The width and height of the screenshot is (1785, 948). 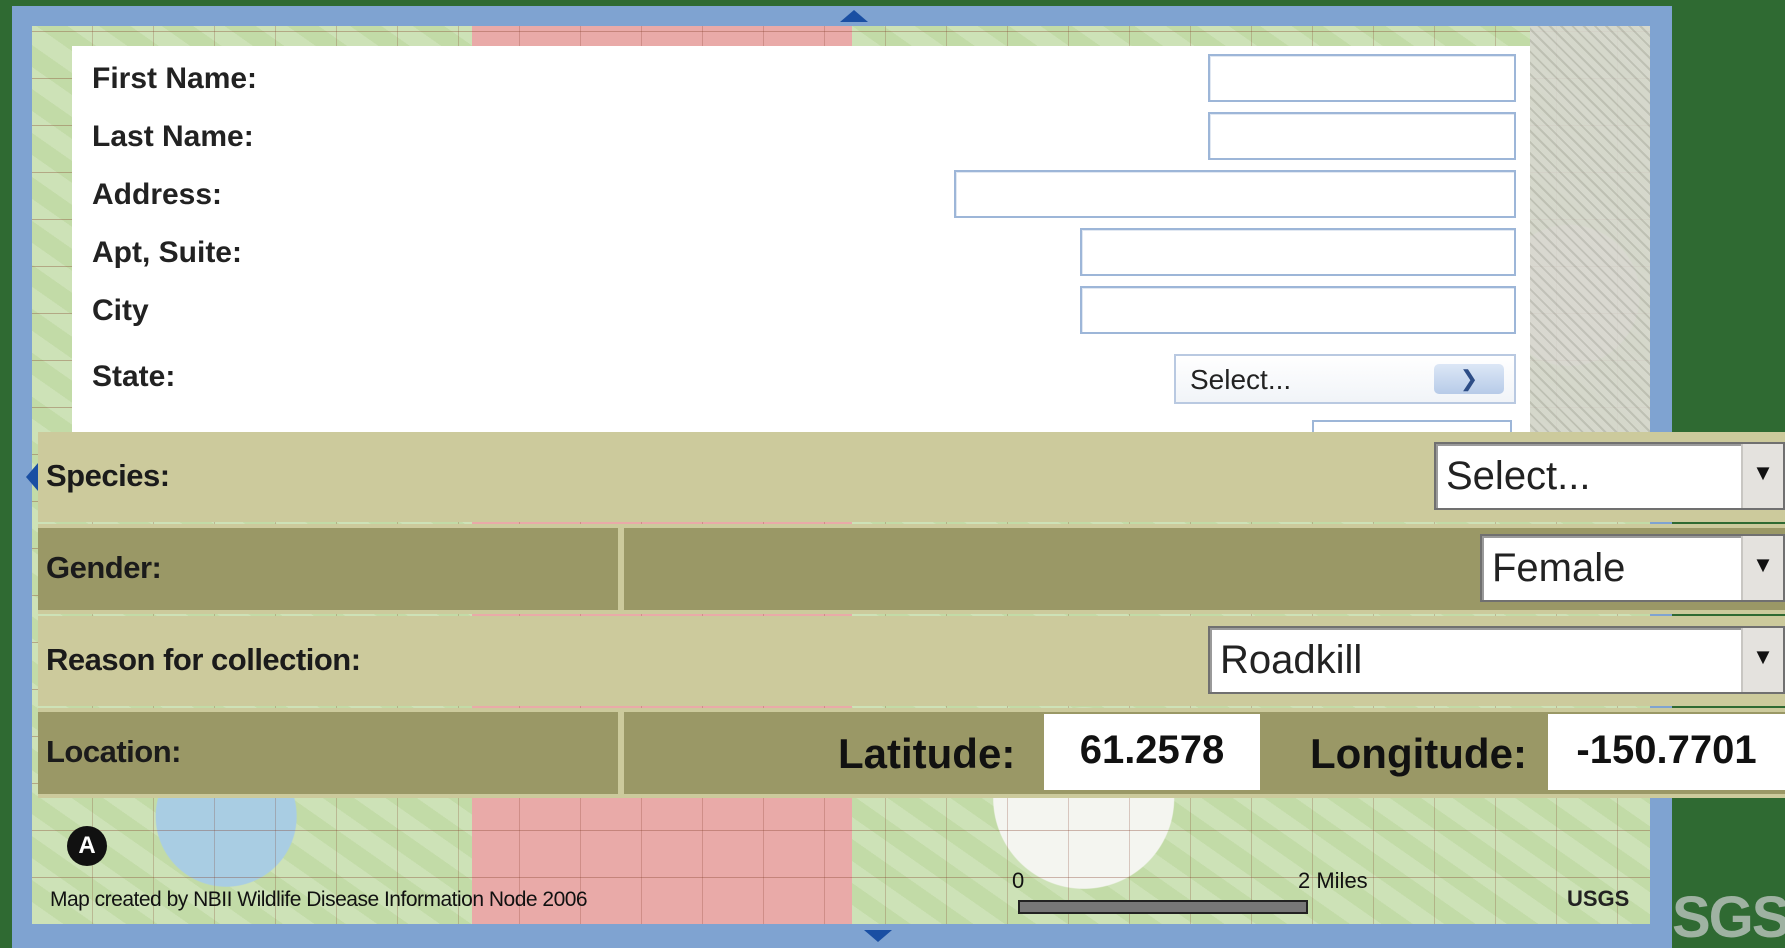 I want to click on latitude-label: Latitude:, so click(x=927, y=753).